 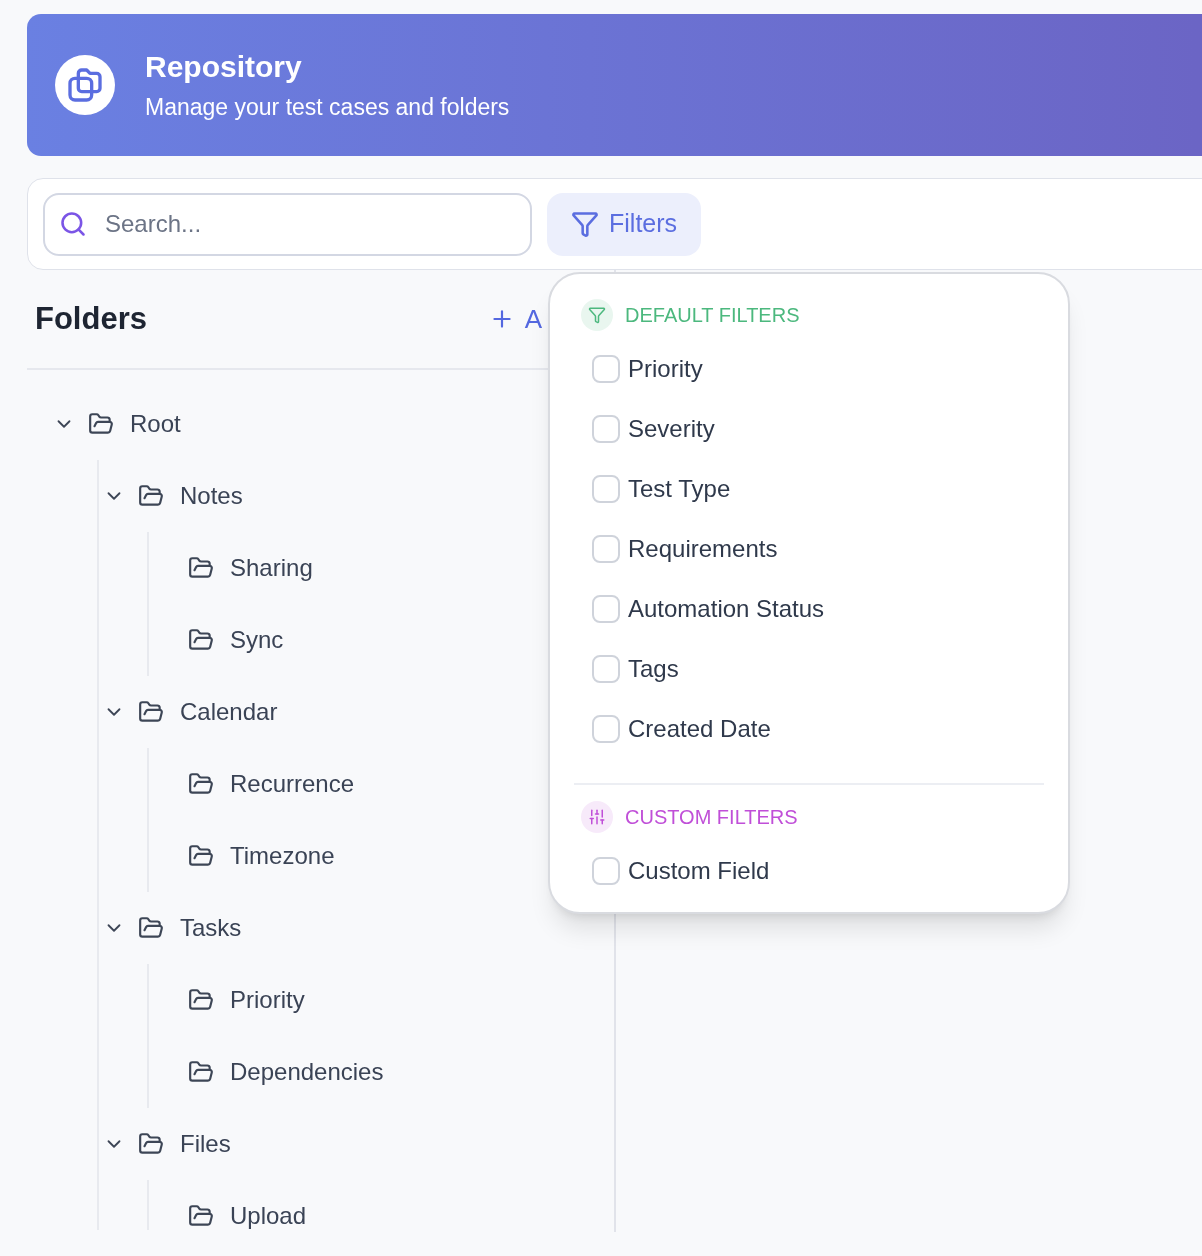 I want to click on filter-option-label: Requirements, so click(x=703, y=549).